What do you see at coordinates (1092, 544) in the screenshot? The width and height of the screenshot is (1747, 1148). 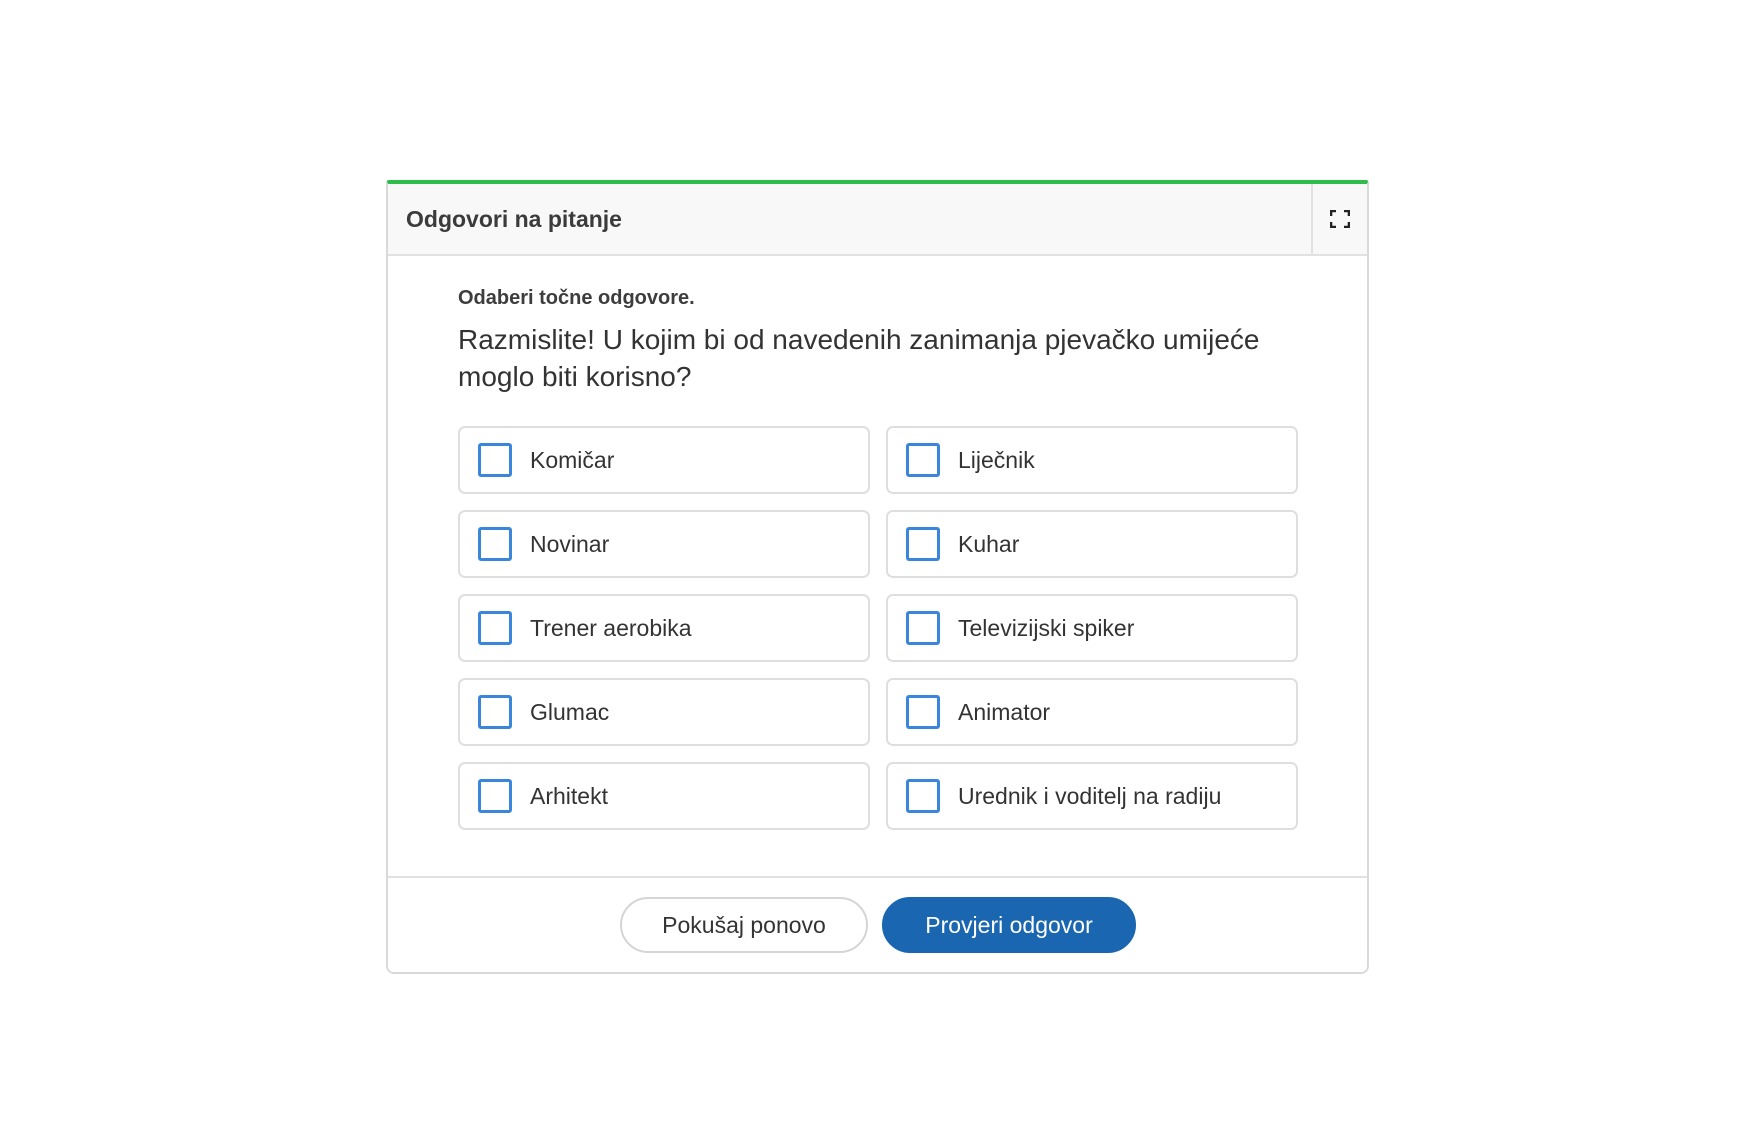 I see `answer-option: Kuhar` at bounding box center [1092, 544].